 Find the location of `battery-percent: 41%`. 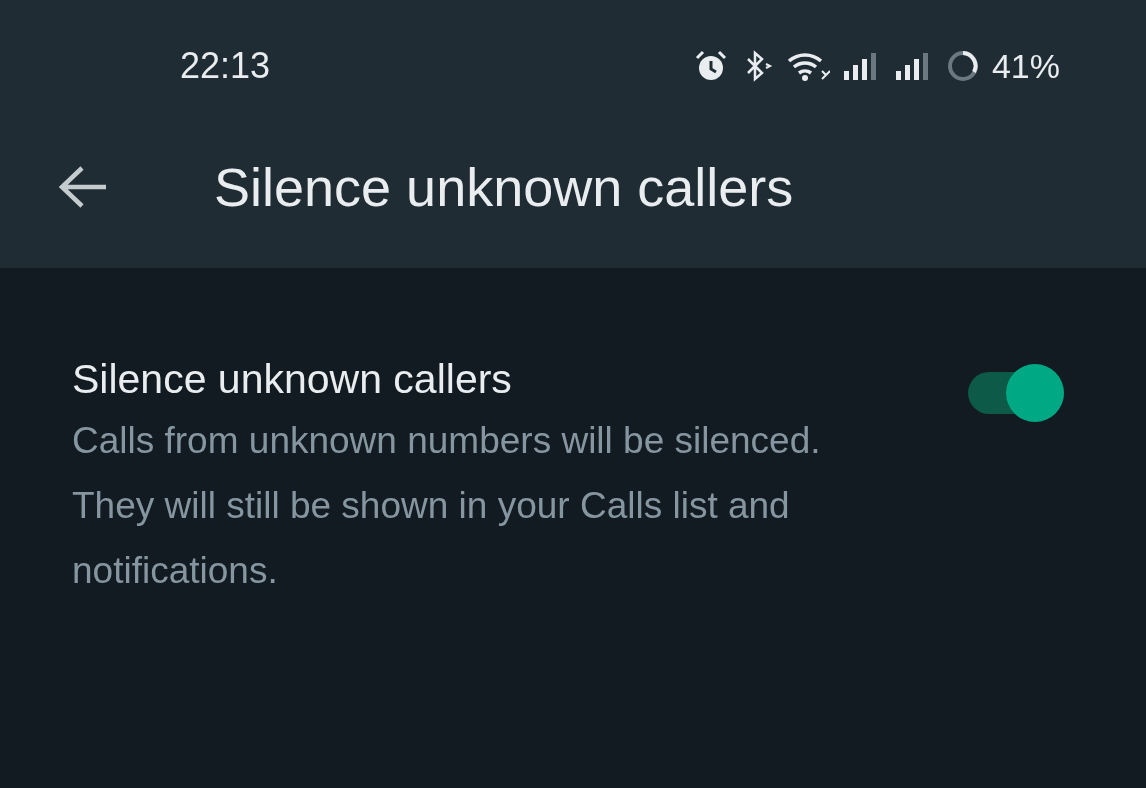

battery-percent: 41% is located at coordinates (1025, 66).